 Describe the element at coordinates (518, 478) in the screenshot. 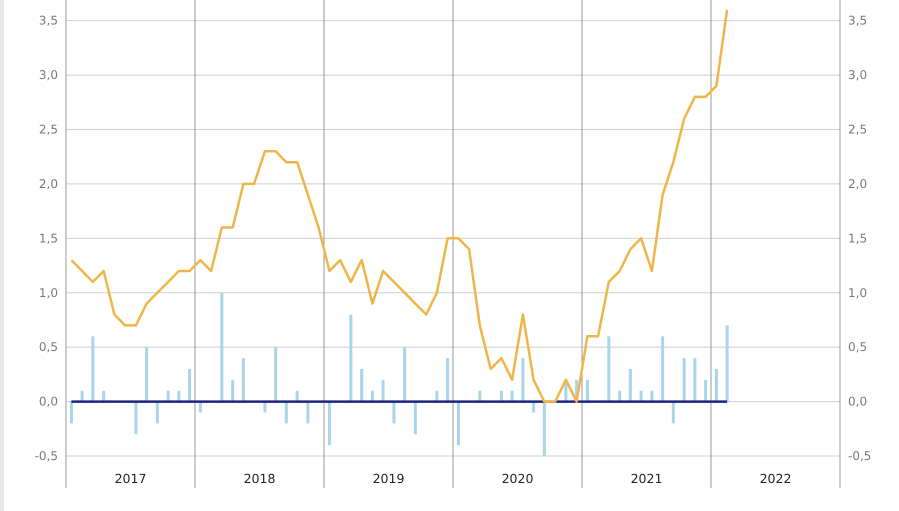

I see `x-axis-label: 2020` at that location.